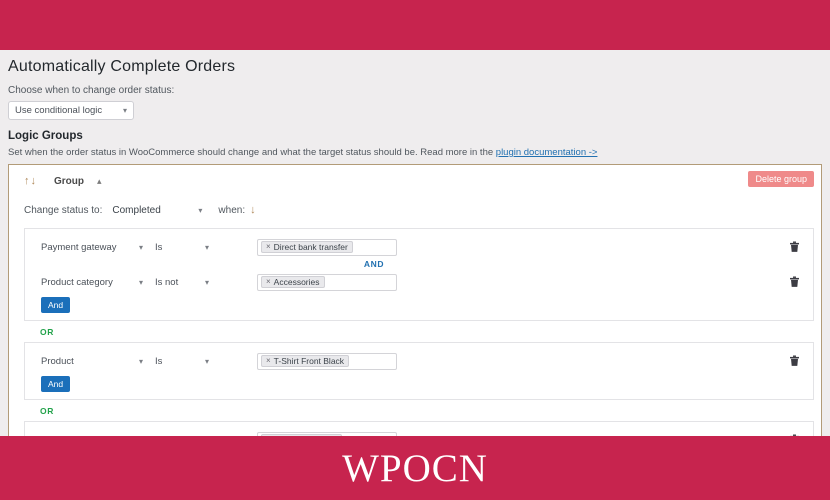 The image size is (830, 500). I want to click on condition-field-value: Product category, so click(77, 282).